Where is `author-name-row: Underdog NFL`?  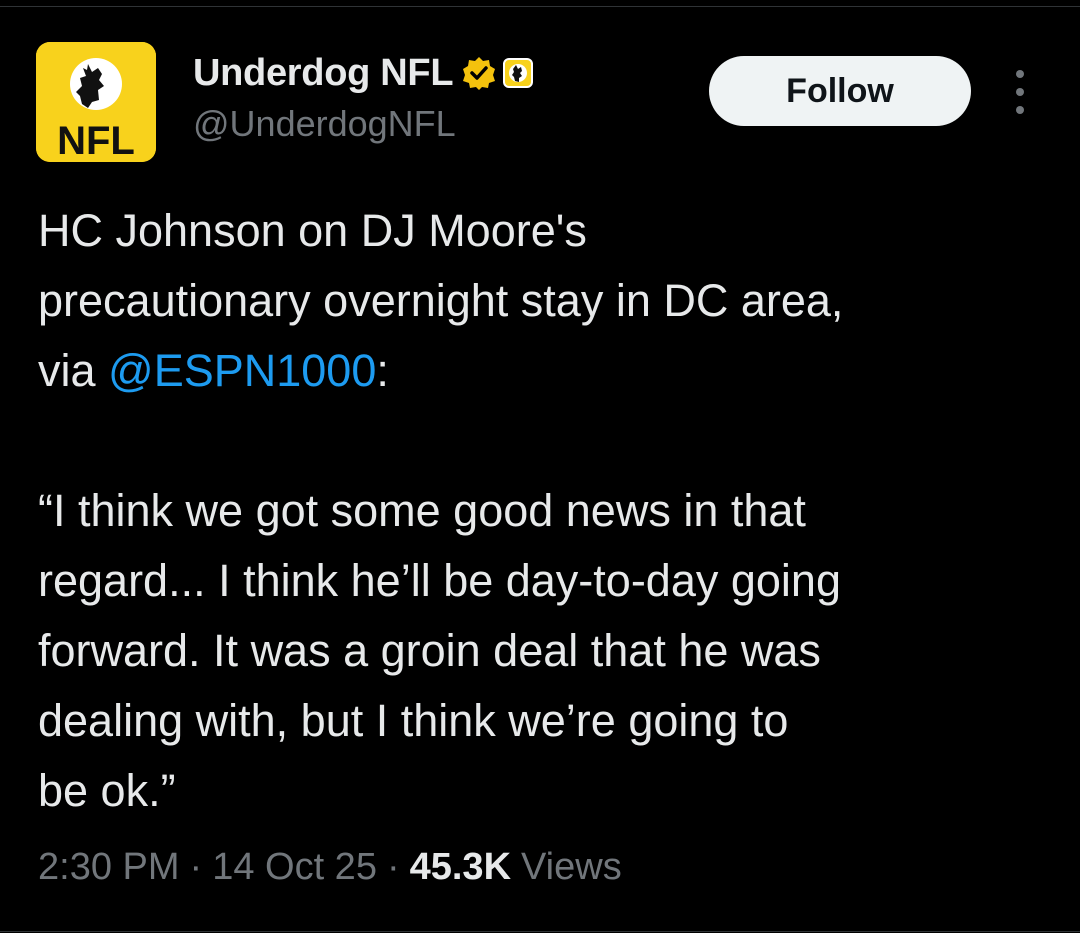
author-name-row: Underdog NFL is located at coordinates (363, 73).